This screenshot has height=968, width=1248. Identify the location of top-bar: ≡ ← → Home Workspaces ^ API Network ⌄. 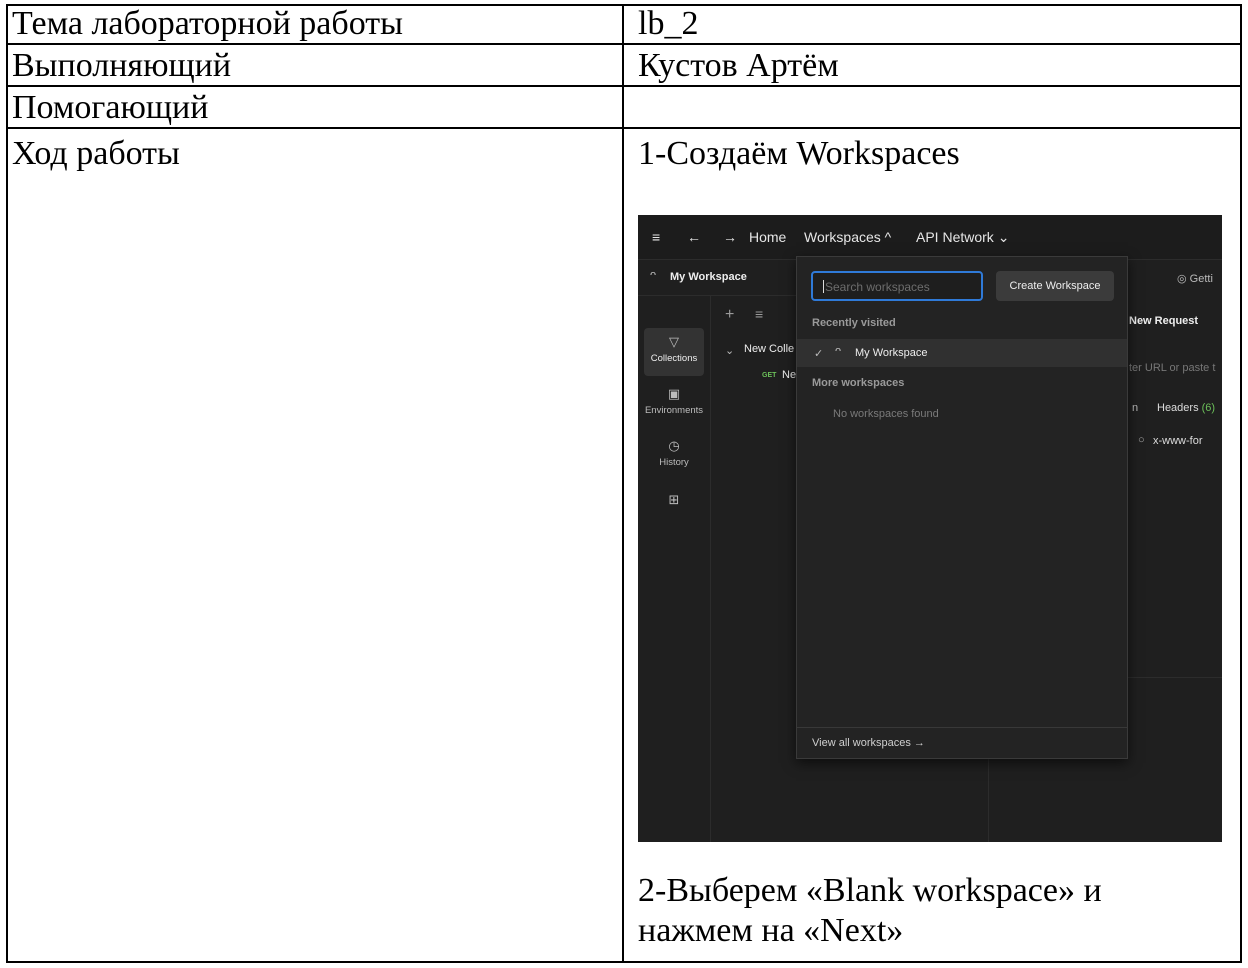
(930, 237).